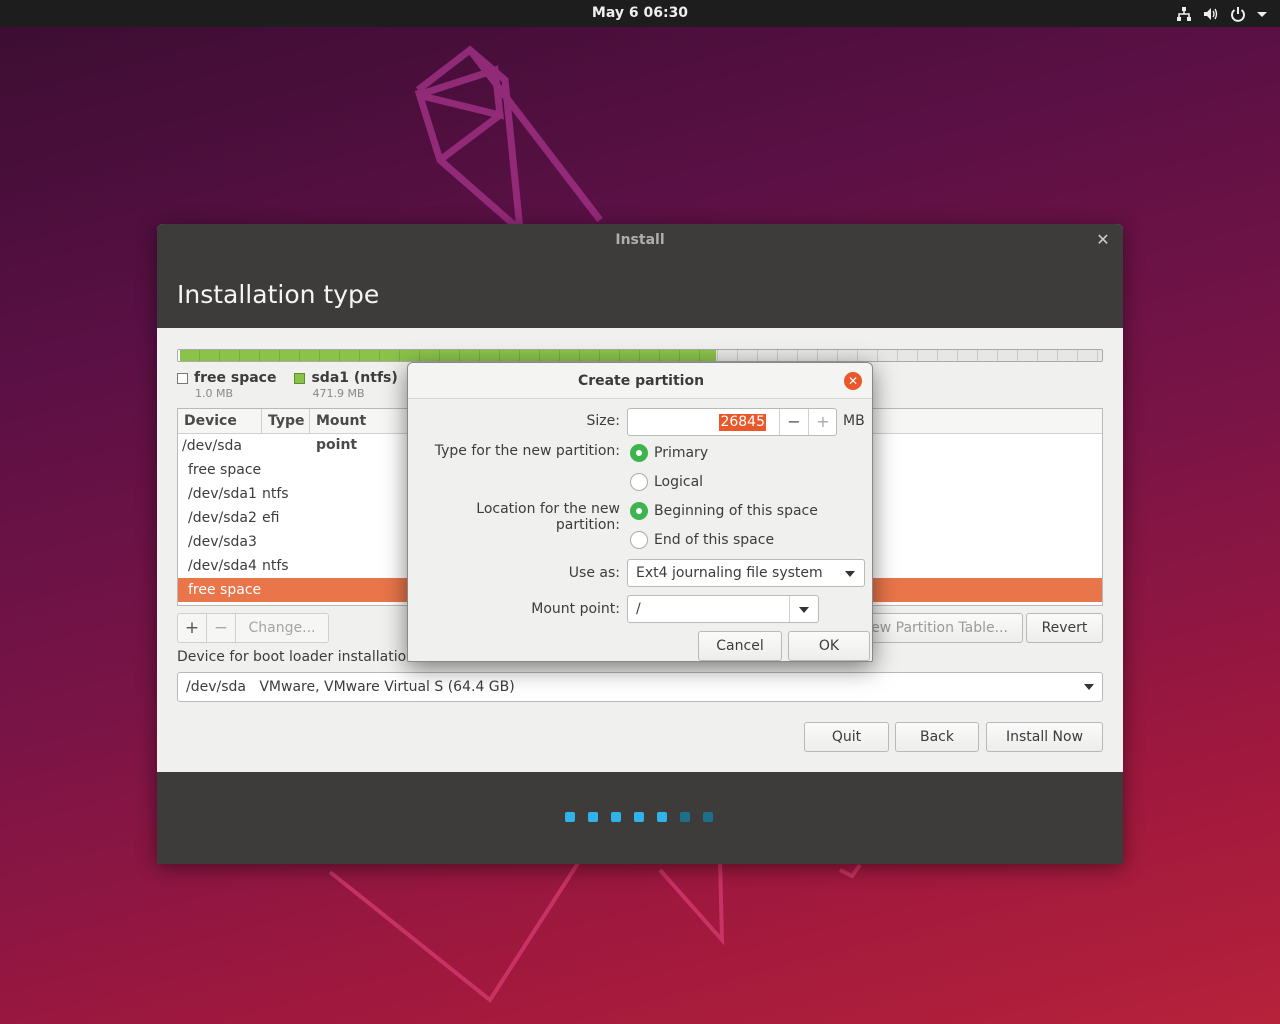 The width and height of the screenshot is (1280, 1024). I want to click on boot-device: /dev/sda, so click(216, 687).